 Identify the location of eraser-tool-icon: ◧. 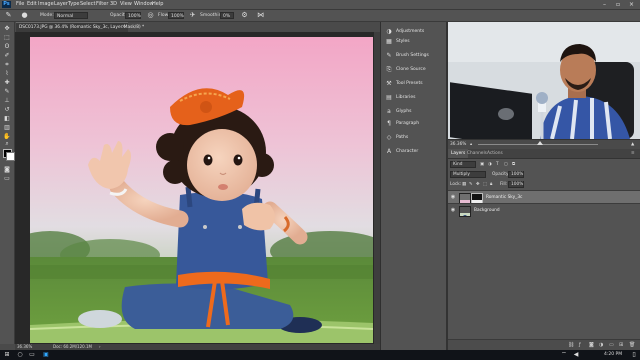
(7, 118).